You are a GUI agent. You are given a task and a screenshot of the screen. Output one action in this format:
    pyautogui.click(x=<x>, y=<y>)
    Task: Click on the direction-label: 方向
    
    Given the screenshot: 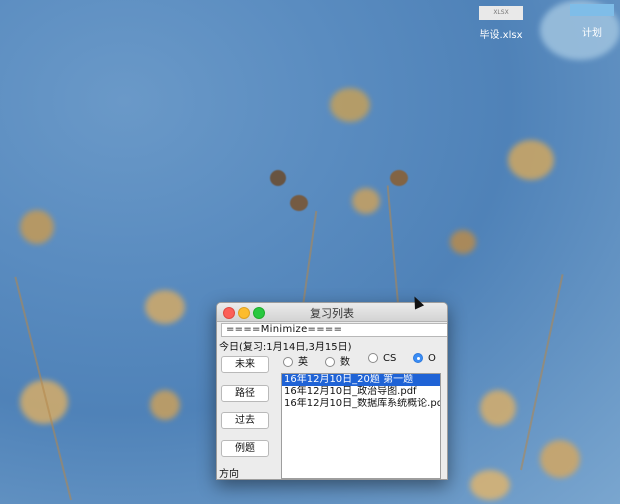 What is the action you would take?
    pyautogui.click(x=229, y=474)
    